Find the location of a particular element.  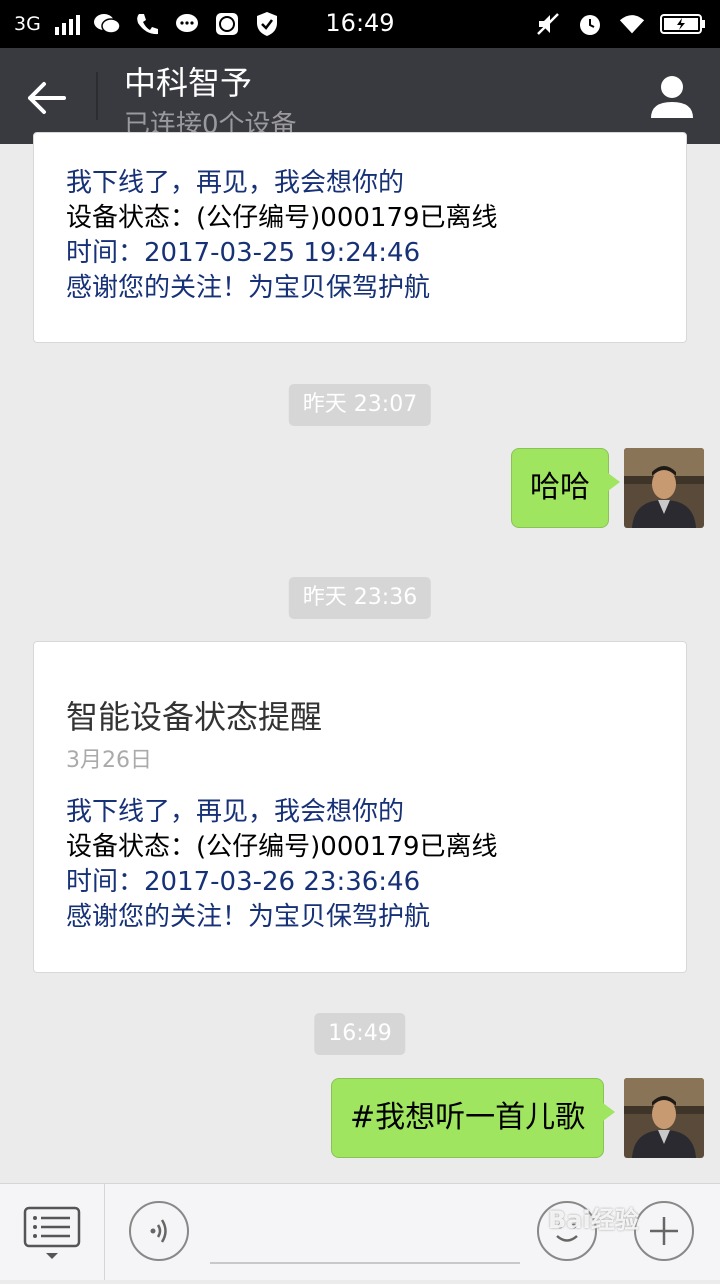

sent-message-bubble: 哈哈 is located at coordinates (565, 488).